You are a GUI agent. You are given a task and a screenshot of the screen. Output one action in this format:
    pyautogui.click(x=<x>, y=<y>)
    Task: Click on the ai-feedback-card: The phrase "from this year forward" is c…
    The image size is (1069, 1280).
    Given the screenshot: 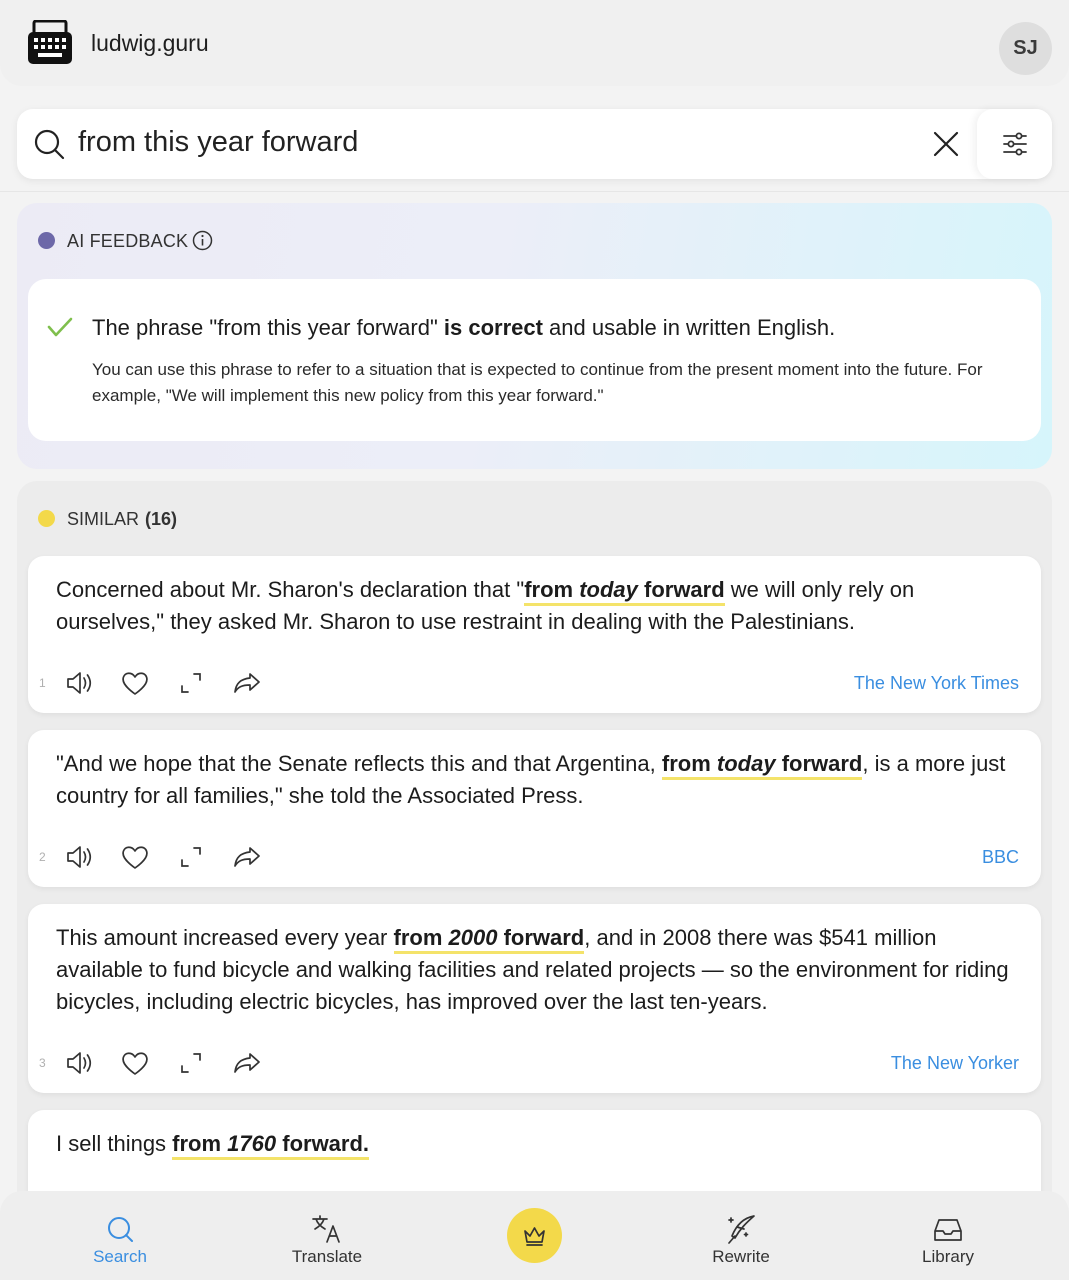 What is the action you would take?
    pyautogui.click(x=534, y=360)
    